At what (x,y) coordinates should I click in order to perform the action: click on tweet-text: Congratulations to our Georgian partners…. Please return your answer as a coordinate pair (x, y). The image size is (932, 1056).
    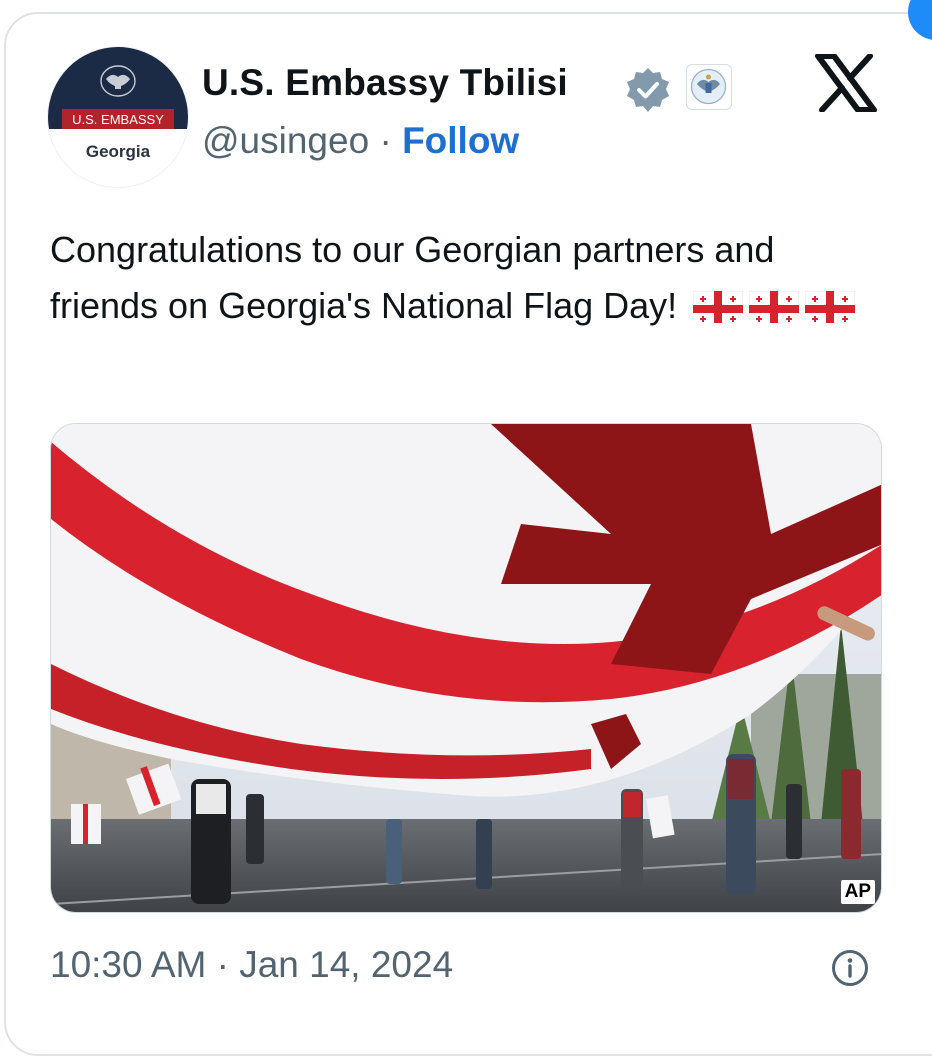
    Looking at the image, I should click on (412, 277).